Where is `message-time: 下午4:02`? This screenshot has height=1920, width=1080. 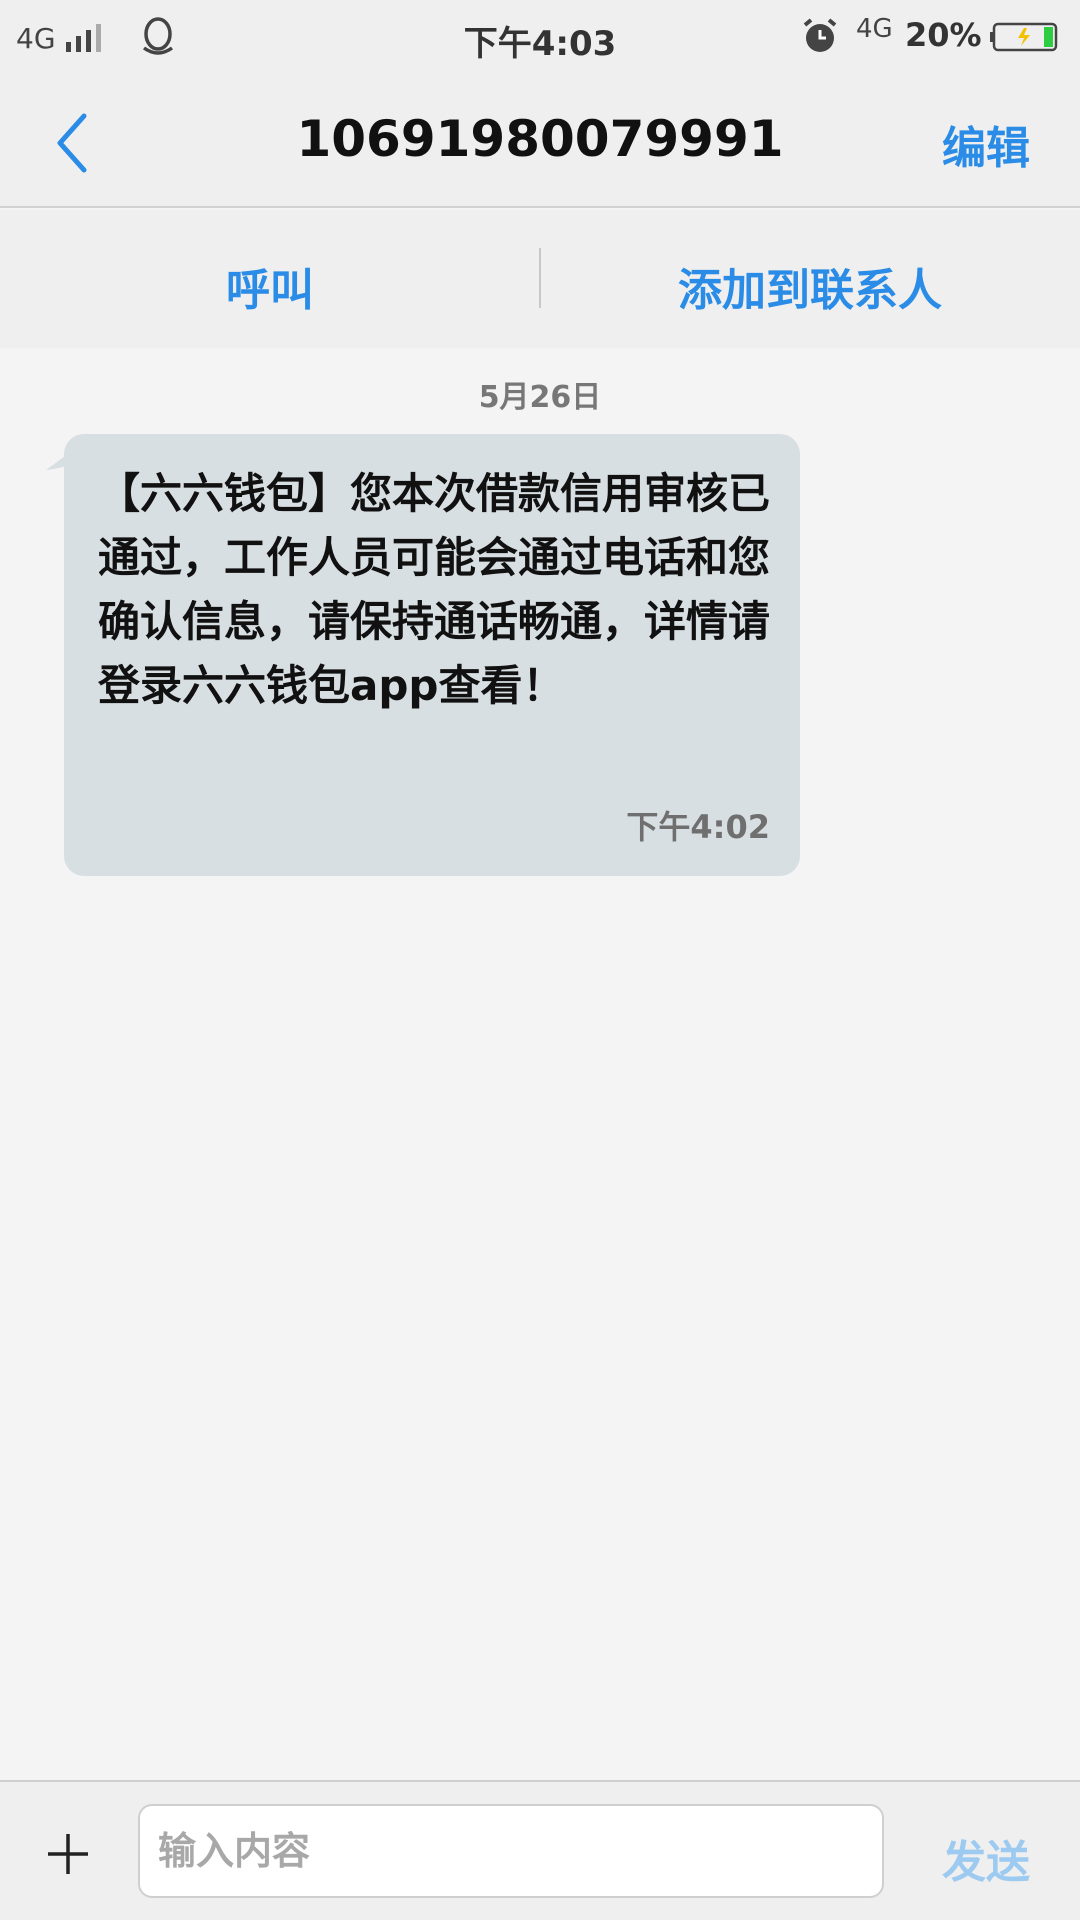 message-time: 下午4:02 is located at coordinates (698, 827).